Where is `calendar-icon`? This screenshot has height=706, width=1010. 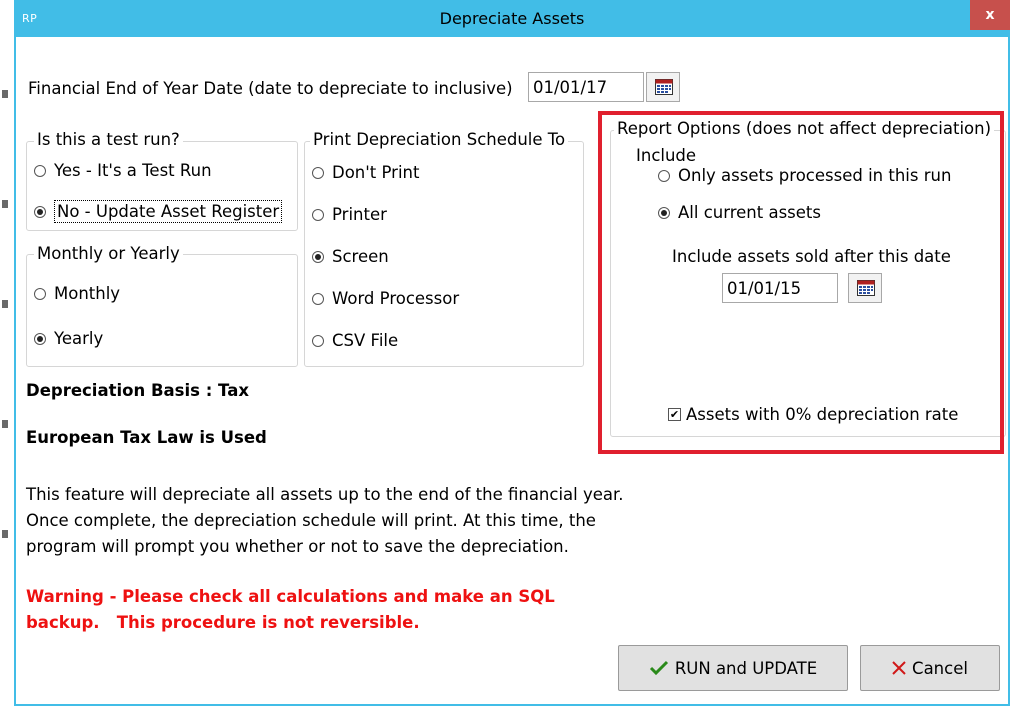
calendar-icon is located at coordinates (664, 87).